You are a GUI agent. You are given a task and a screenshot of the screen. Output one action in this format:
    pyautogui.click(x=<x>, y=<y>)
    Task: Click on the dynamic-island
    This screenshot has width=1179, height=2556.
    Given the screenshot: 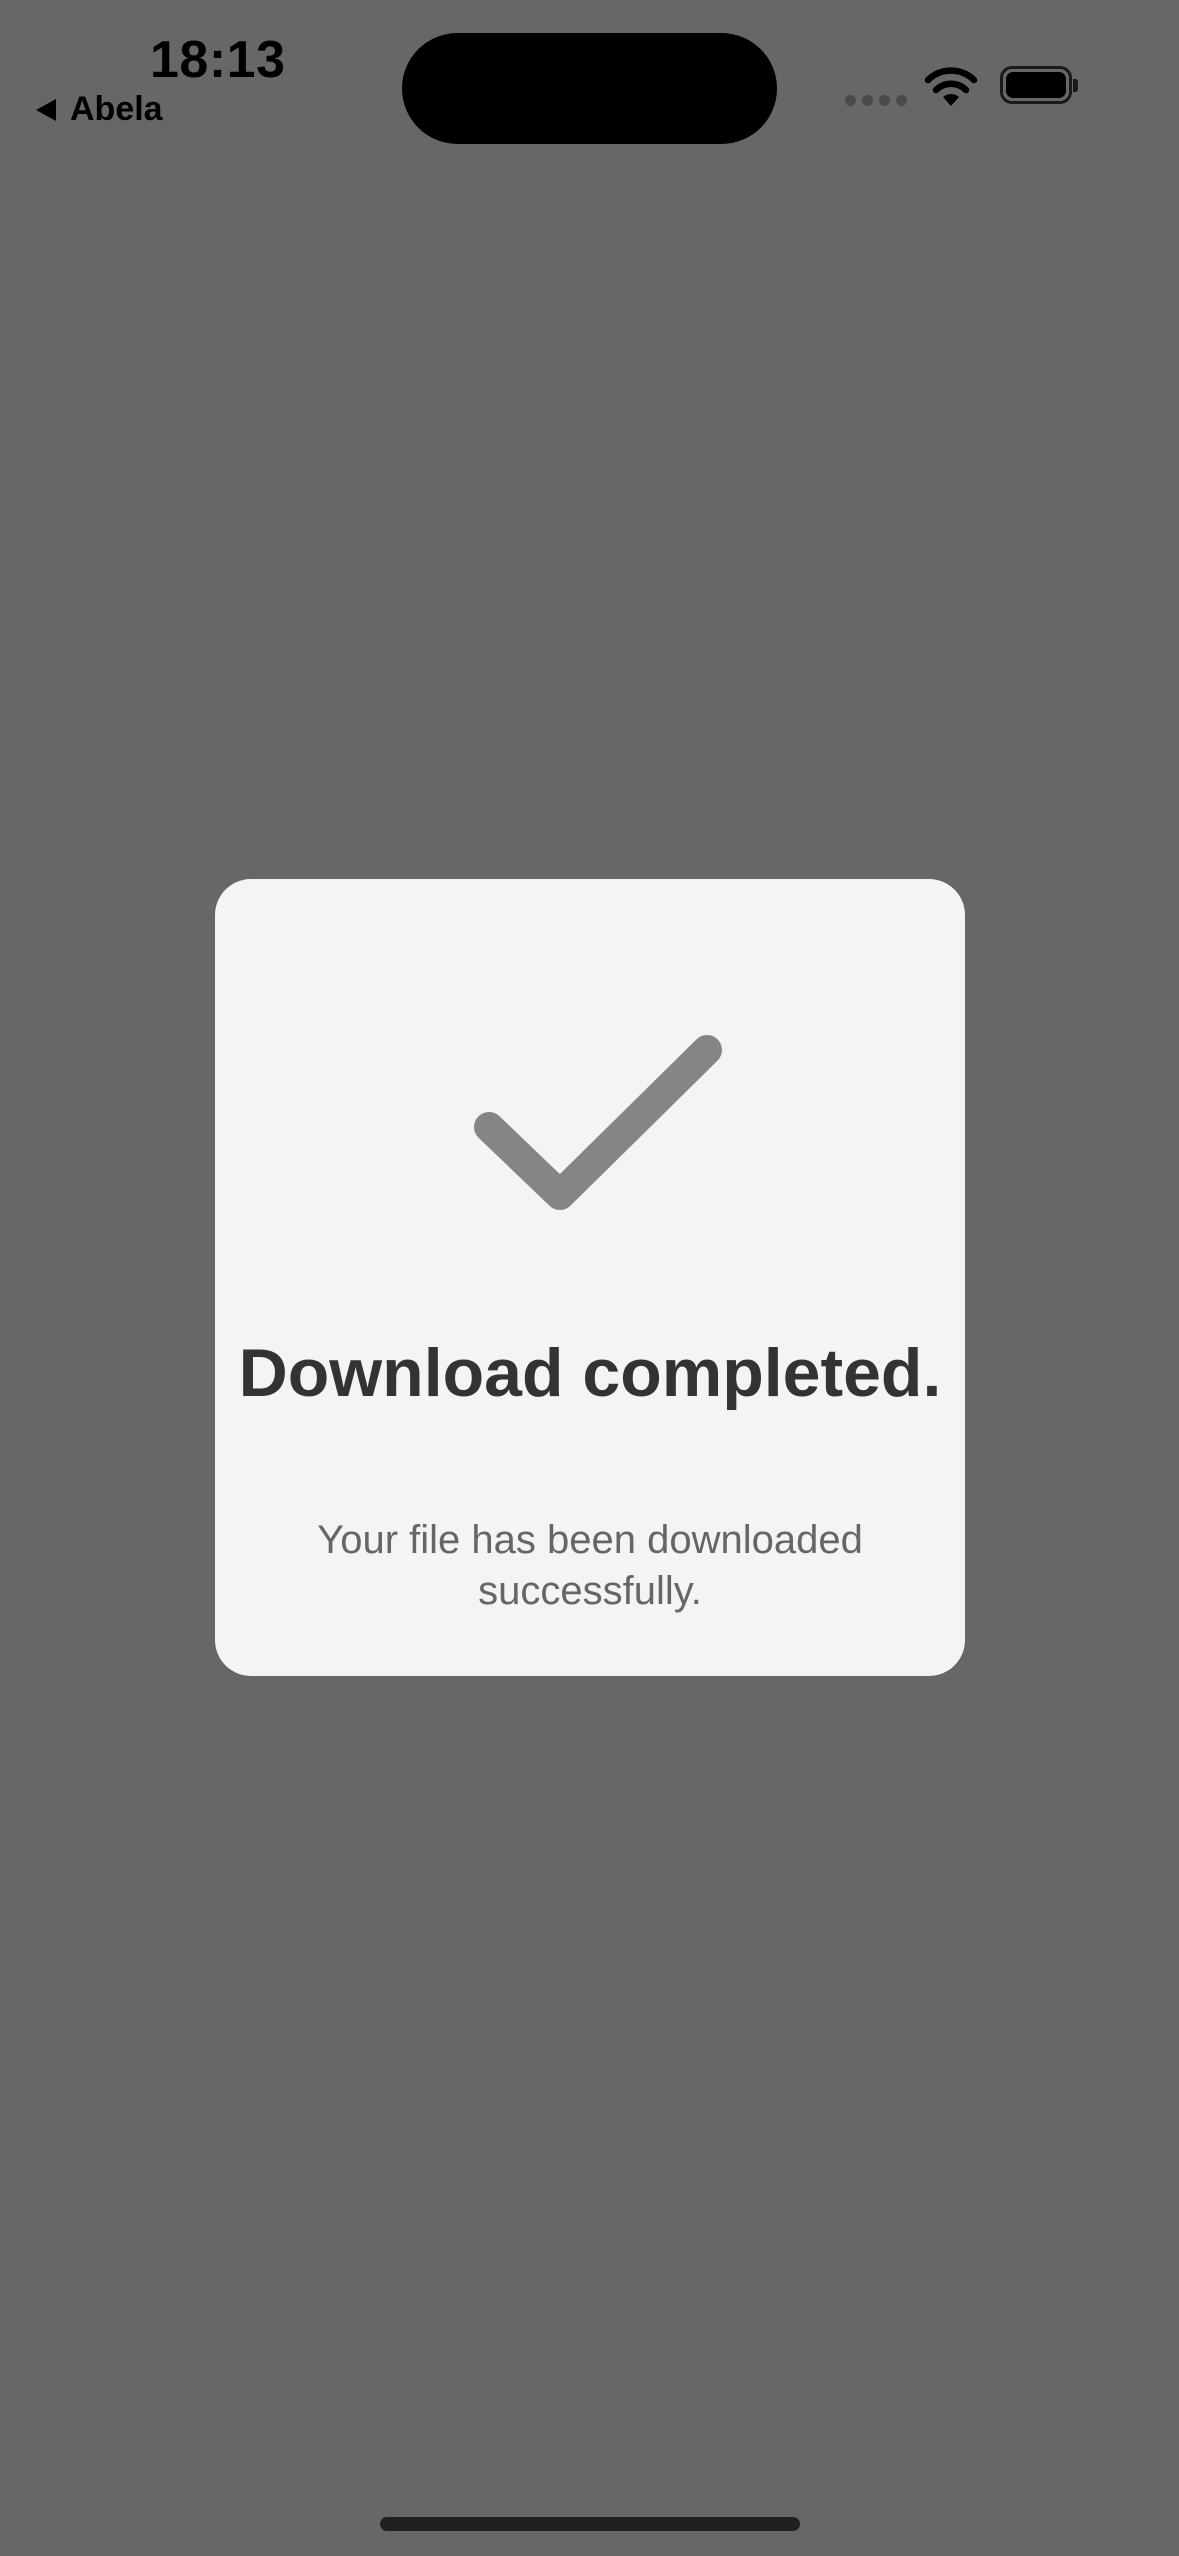 What is the action you would take?
    pyautogui.click(x=589, y=88)
    